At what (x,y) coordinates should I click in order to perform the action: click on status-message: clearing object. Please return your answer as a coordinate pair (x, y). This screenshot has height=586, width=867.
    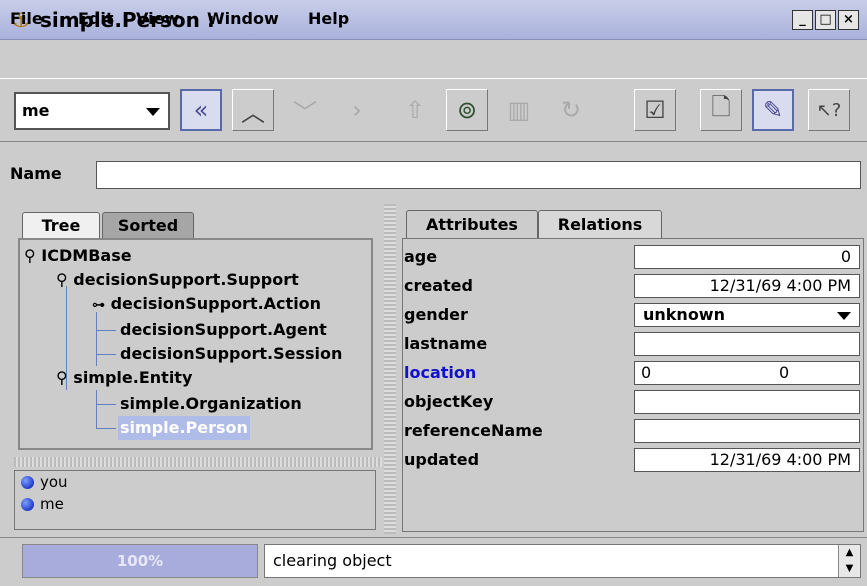
    Looking at the image, I should click on (562, 561).